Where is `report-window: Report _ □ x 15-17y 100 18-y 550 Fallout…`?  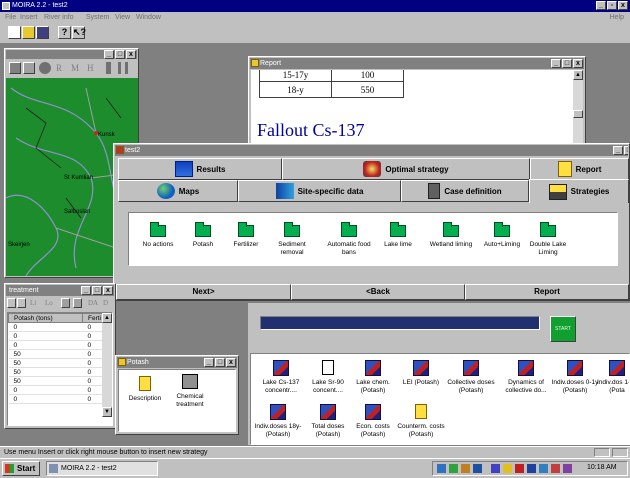 report-window: Report _ □ x 15-17y 100 18-y 550 Fallout… is located at coordinates (417, 104).